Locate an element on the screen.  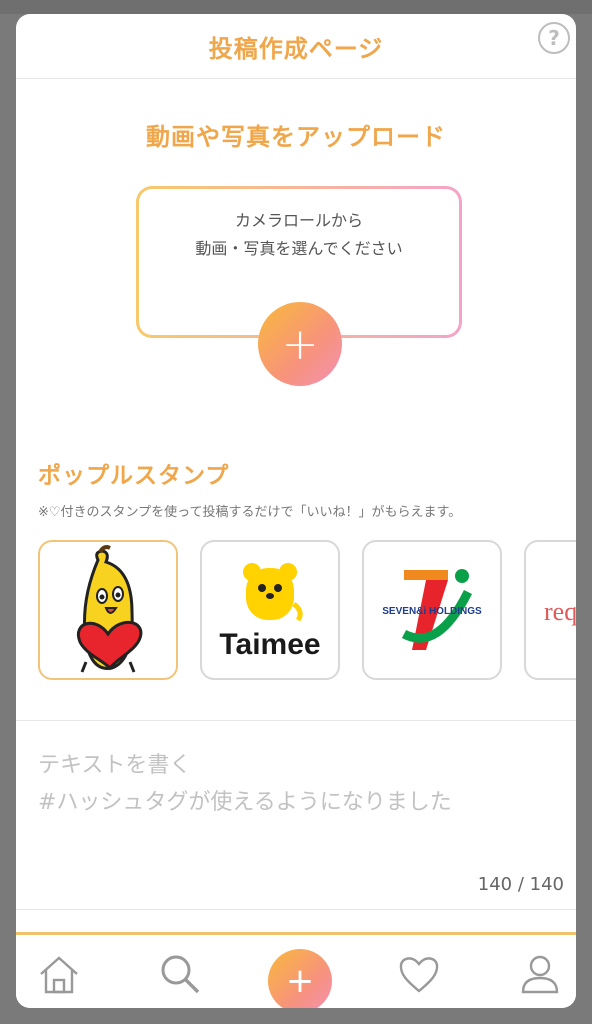
taimee-logo-icon: Taimee is located at coordinates (270, 612).